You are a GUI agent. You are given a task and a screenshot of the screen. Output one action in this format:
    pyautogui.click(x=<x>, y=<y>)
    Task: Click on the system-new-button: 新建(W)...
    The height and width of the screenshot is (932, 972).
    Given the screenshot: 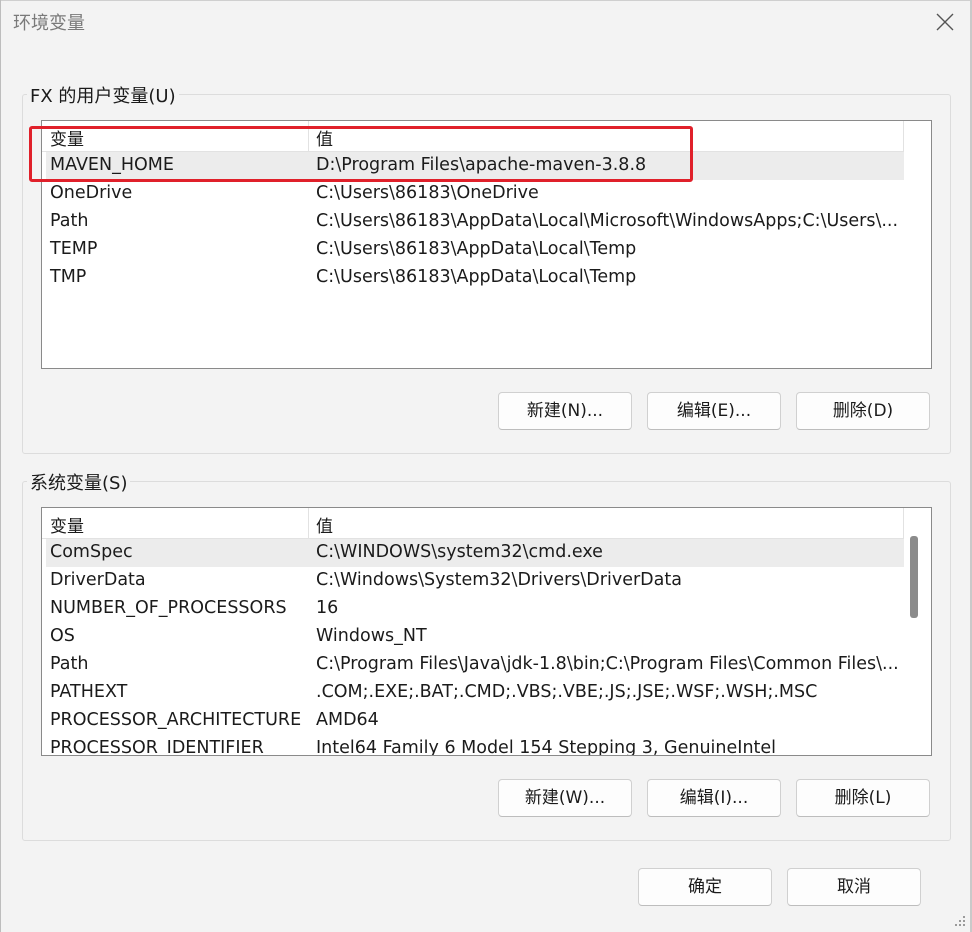 What is the action you would take?
    pyautogui.click(x=565, y=798)
    